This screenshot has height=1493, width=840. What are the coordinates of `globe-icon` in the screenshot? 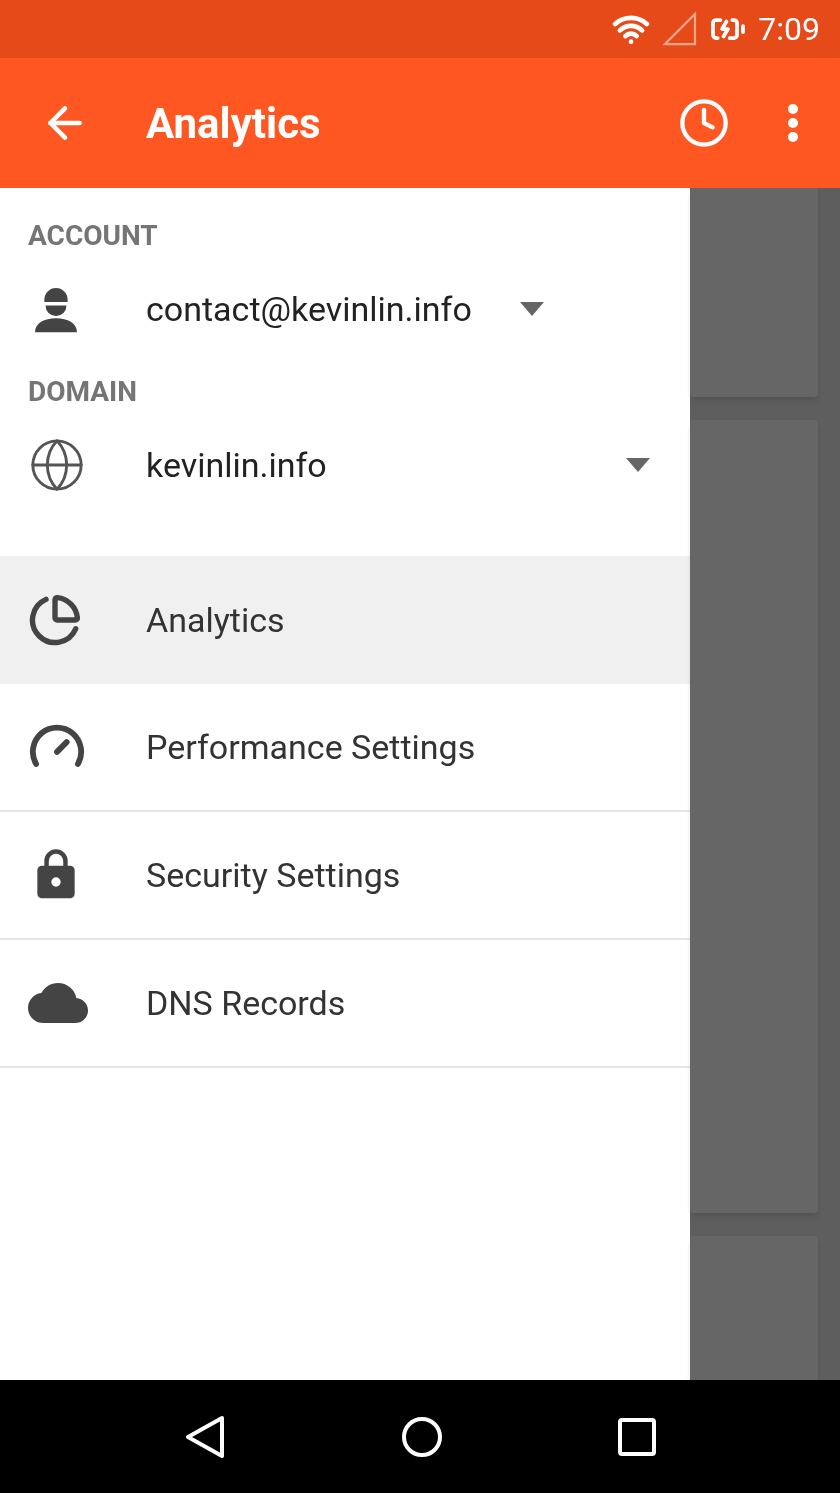 It's located at (57, 465).